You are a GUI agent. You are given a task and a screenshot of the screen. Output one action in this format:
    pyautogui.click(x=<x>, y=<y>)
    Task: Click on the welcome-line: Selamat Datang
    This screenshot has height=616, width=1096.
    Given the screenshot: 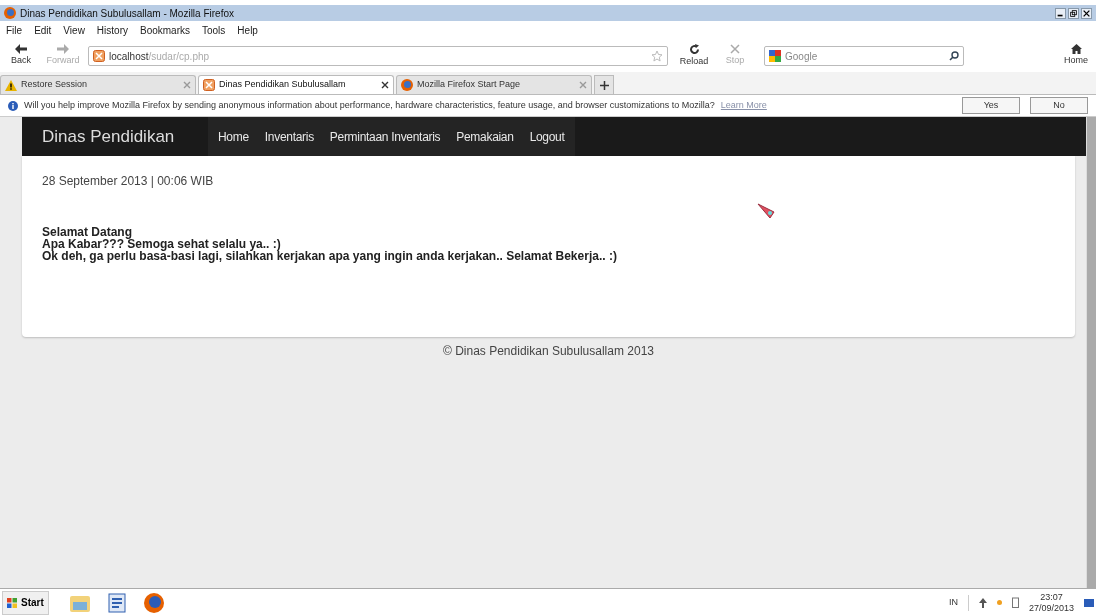 What is the action you would take?
    pyautogui.click(x=87, y=232)
    